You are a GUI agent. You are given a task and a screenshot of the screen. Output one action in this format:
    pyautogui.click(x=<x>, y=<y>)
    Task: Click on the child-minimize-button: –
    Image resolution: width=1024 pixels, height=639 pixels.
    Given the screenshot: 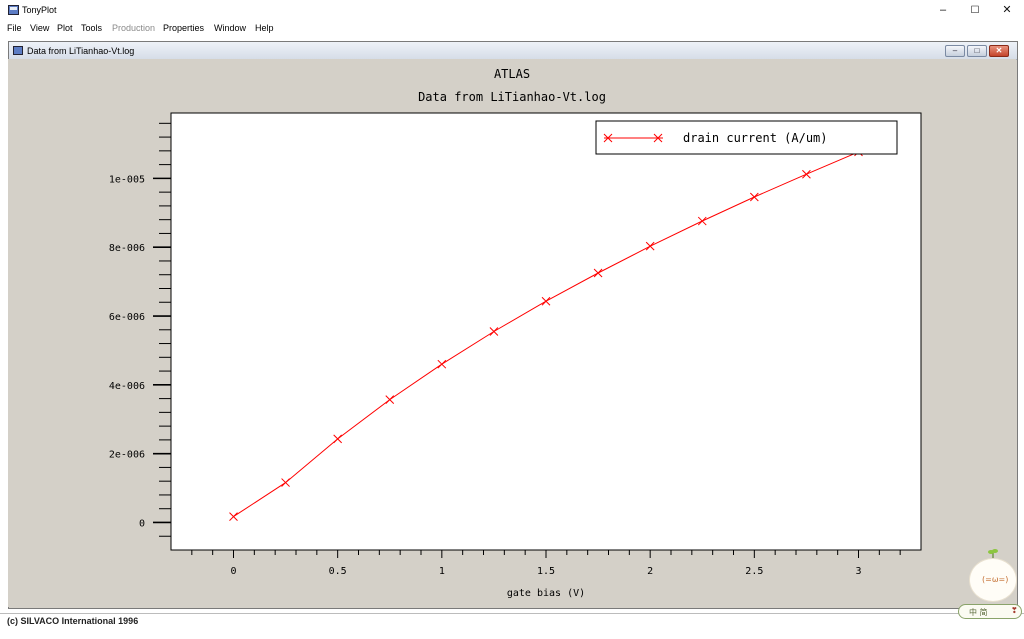 What is the action you would take?
    pyautogui.click(x=955, y=51)
    